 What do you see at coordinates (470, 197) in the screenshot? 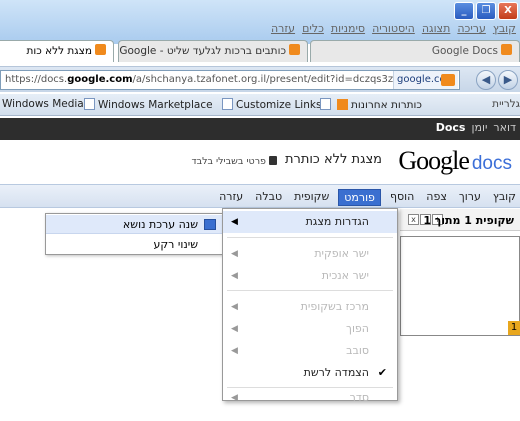
I see `docs-menu-edit: ערוך` at bounding box center [470, 197].